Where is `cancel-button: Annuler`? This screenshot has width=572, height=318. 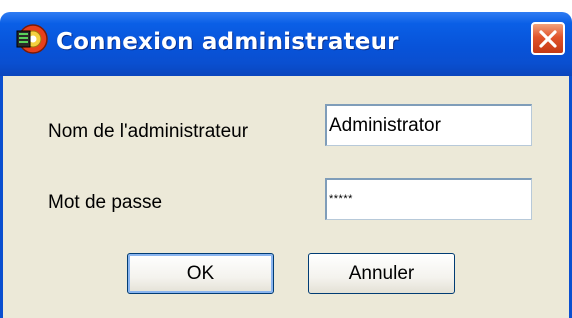 cancel-button: Annuler is located at coordinates (381, 273).